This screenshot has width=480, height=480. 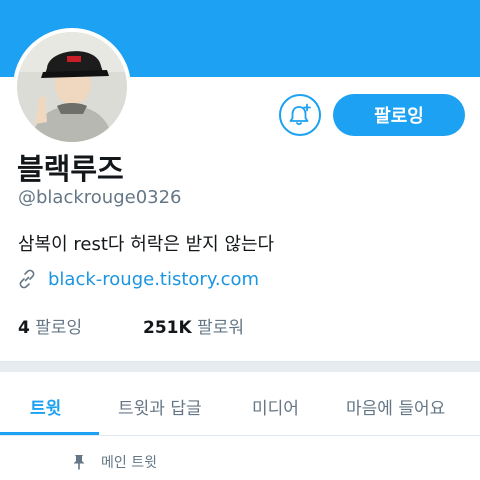 What do you see at coordinates (100, 197) in the screenshot?
I see `user-handle: @blackrouge0326` at bounding box center [100, 197].